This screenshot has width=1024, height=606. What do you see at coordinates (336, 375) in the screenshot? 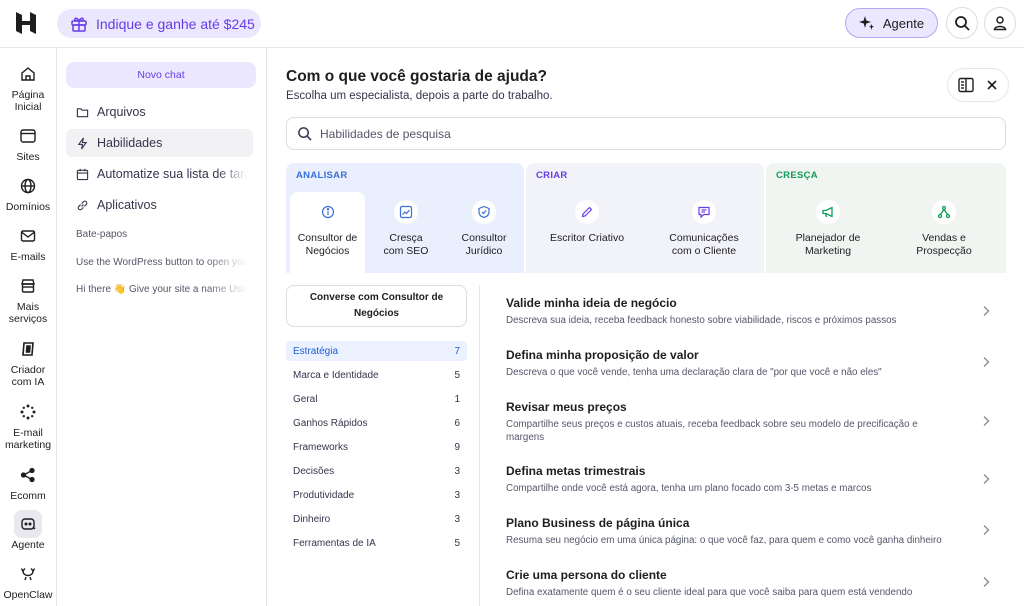
I see `category-label: Marca e Identidade` at bounding box center [336, 375].